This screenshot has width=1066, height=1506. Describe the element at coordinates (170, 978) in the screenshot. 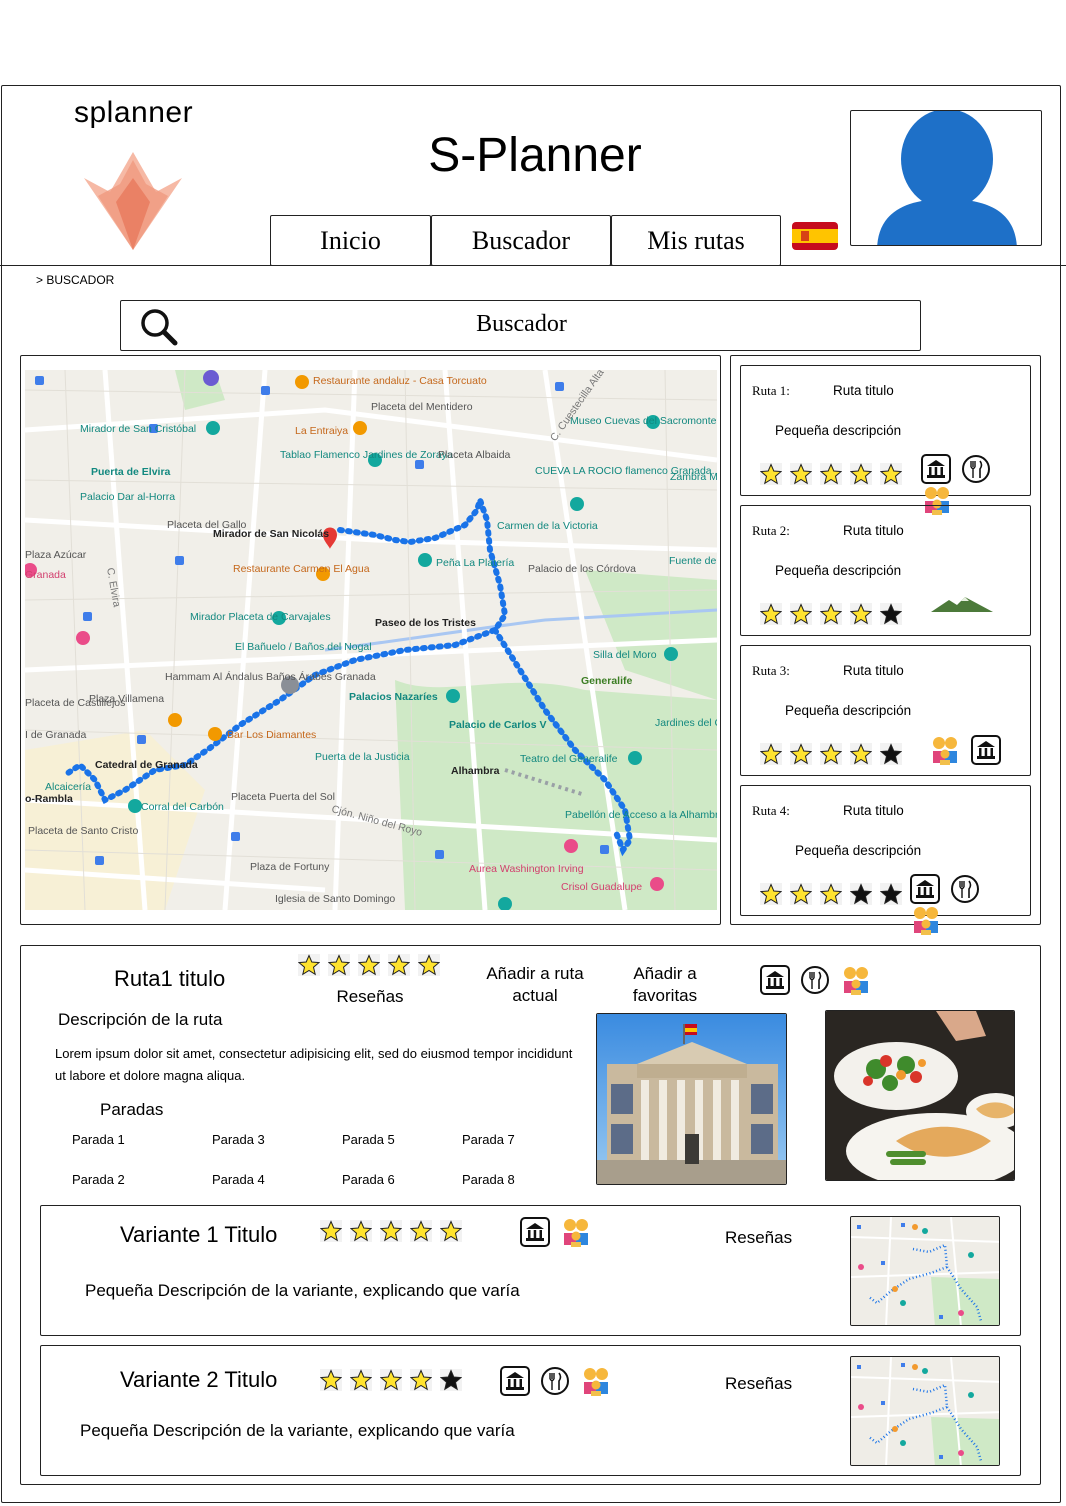

I see `detail-title: Ruta1 titulo` at that location.